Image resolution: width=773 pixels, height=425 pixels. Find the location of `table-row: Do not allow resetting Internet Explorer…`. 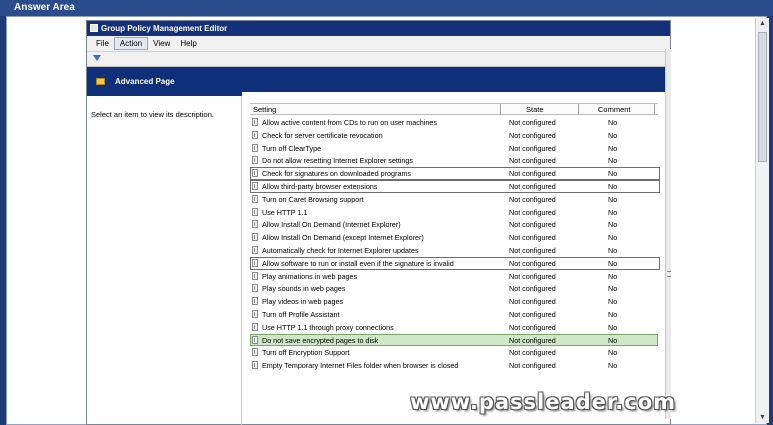

table-row: Do not allow resetting Internet Explorer… is located at coordinates (454, 160).